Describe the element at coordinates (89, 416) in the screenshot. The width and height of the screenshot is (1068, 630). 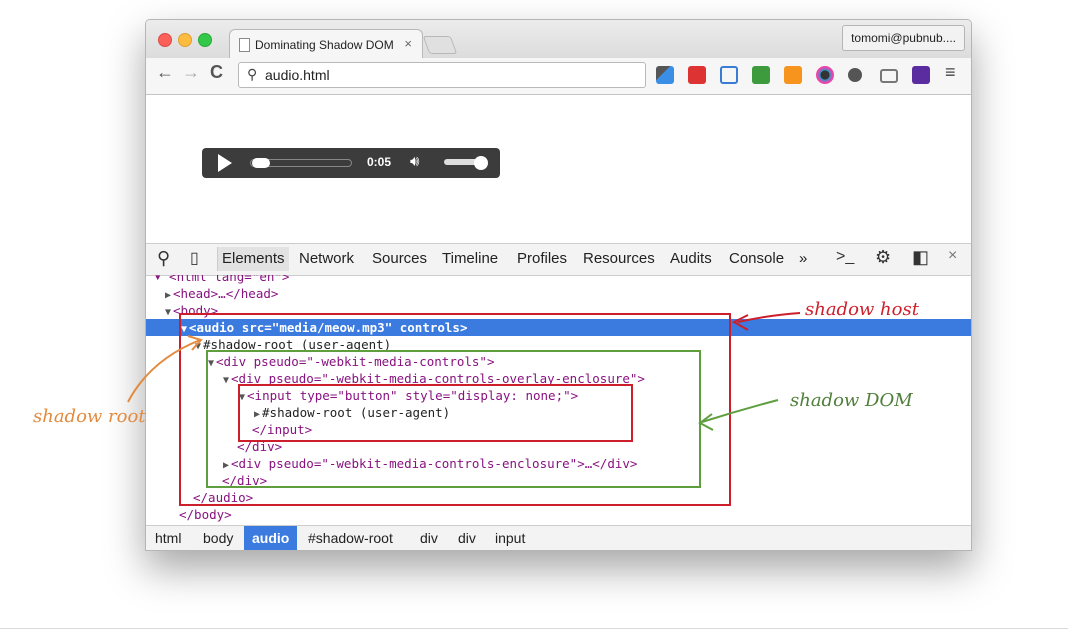
I see `shadow-root-annotation: shadow root` at that location.